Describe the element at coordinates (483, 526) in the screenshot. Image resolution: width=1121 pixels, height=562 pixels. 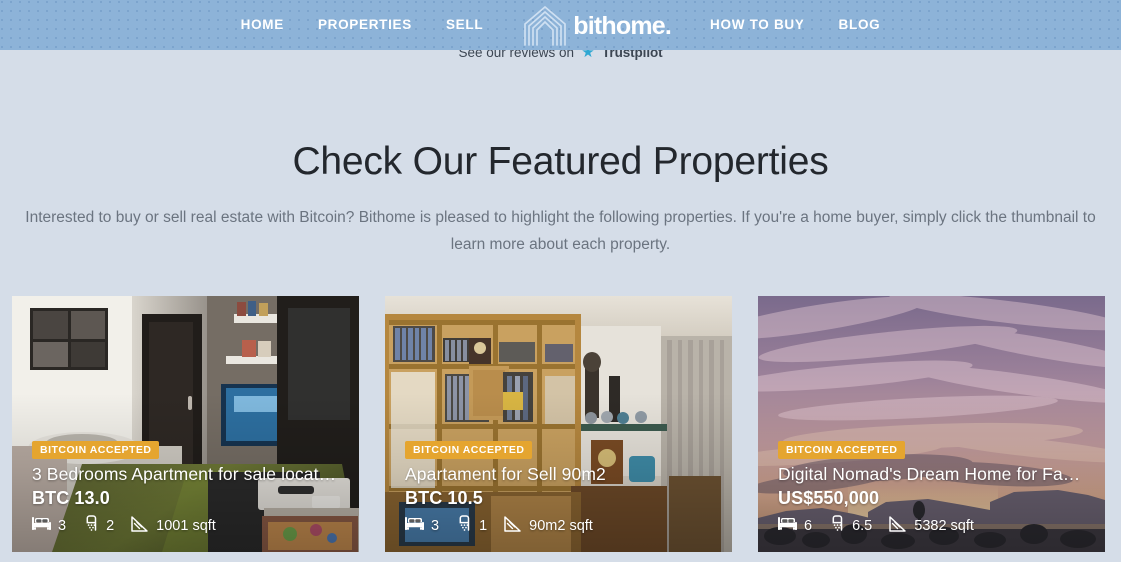
I see `bathrooms-value: 1` at that location.